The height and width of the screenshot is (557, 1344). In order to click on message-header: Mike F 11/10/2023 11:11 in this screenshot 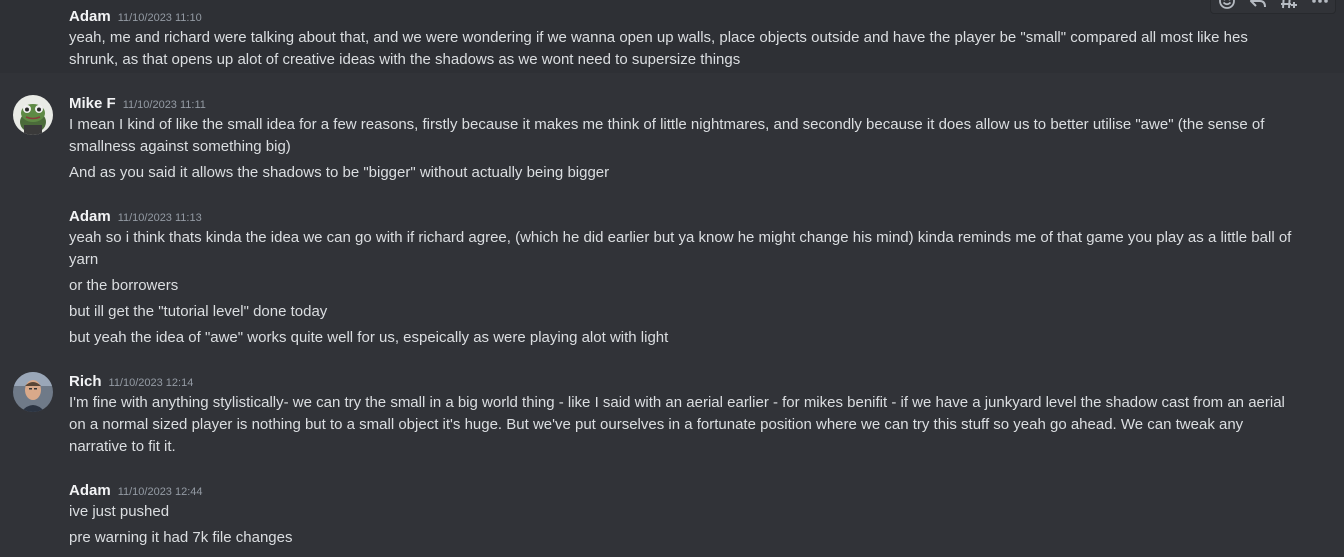, I will do `click(137, 103)`.